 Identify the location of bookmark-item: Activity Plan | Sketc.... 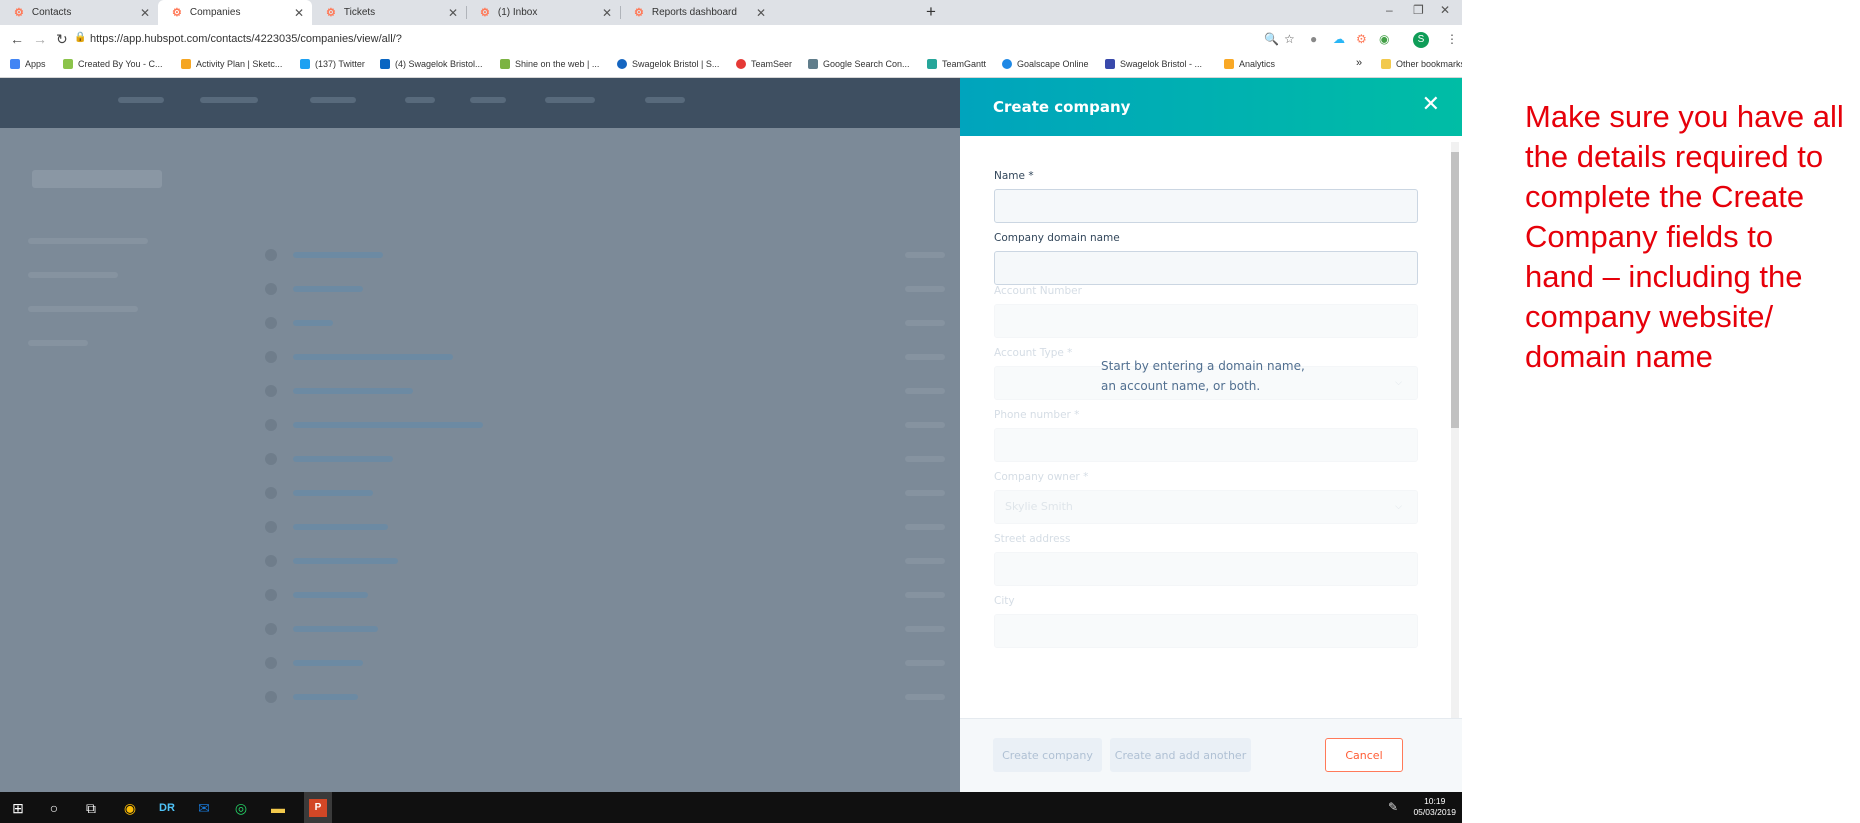
(231, 64).